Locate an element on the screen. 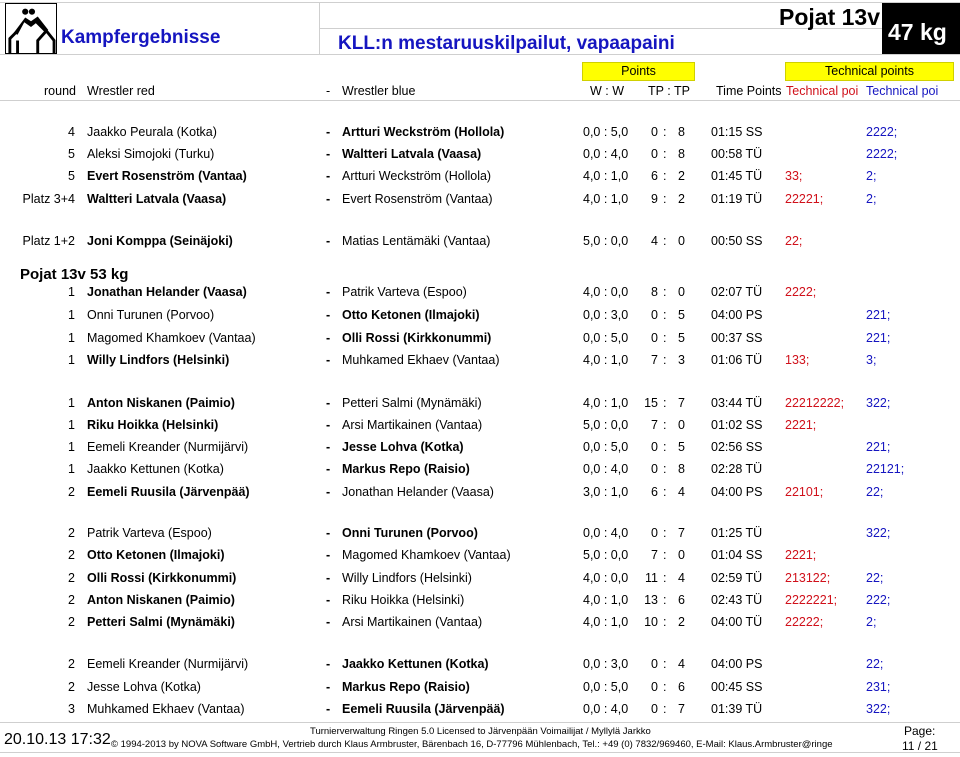  round-number: 5 is located at coordinates (71, 154).